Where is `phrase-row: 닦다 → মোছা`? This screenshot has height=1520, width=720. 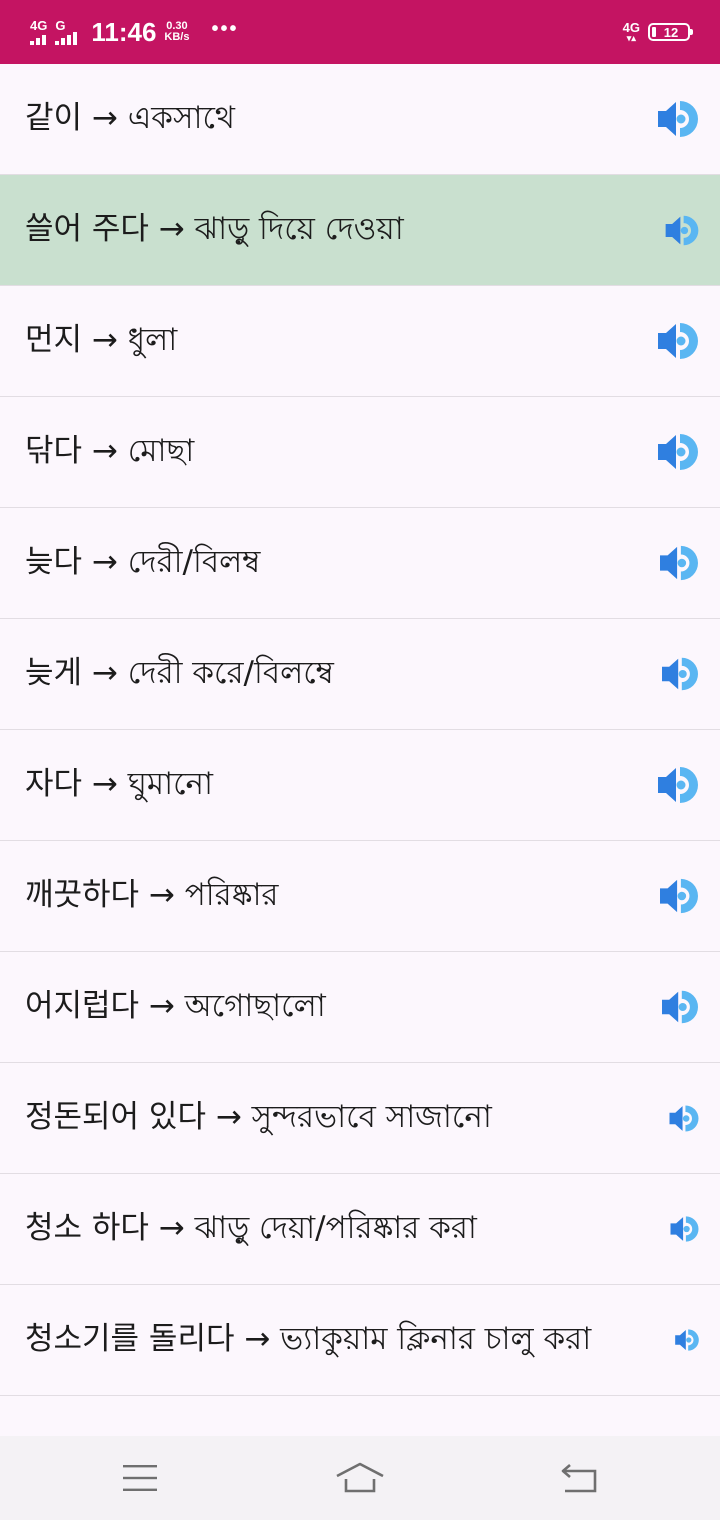 phrase-row: 닦다 → মোছা is located at coordinates (360, 452).